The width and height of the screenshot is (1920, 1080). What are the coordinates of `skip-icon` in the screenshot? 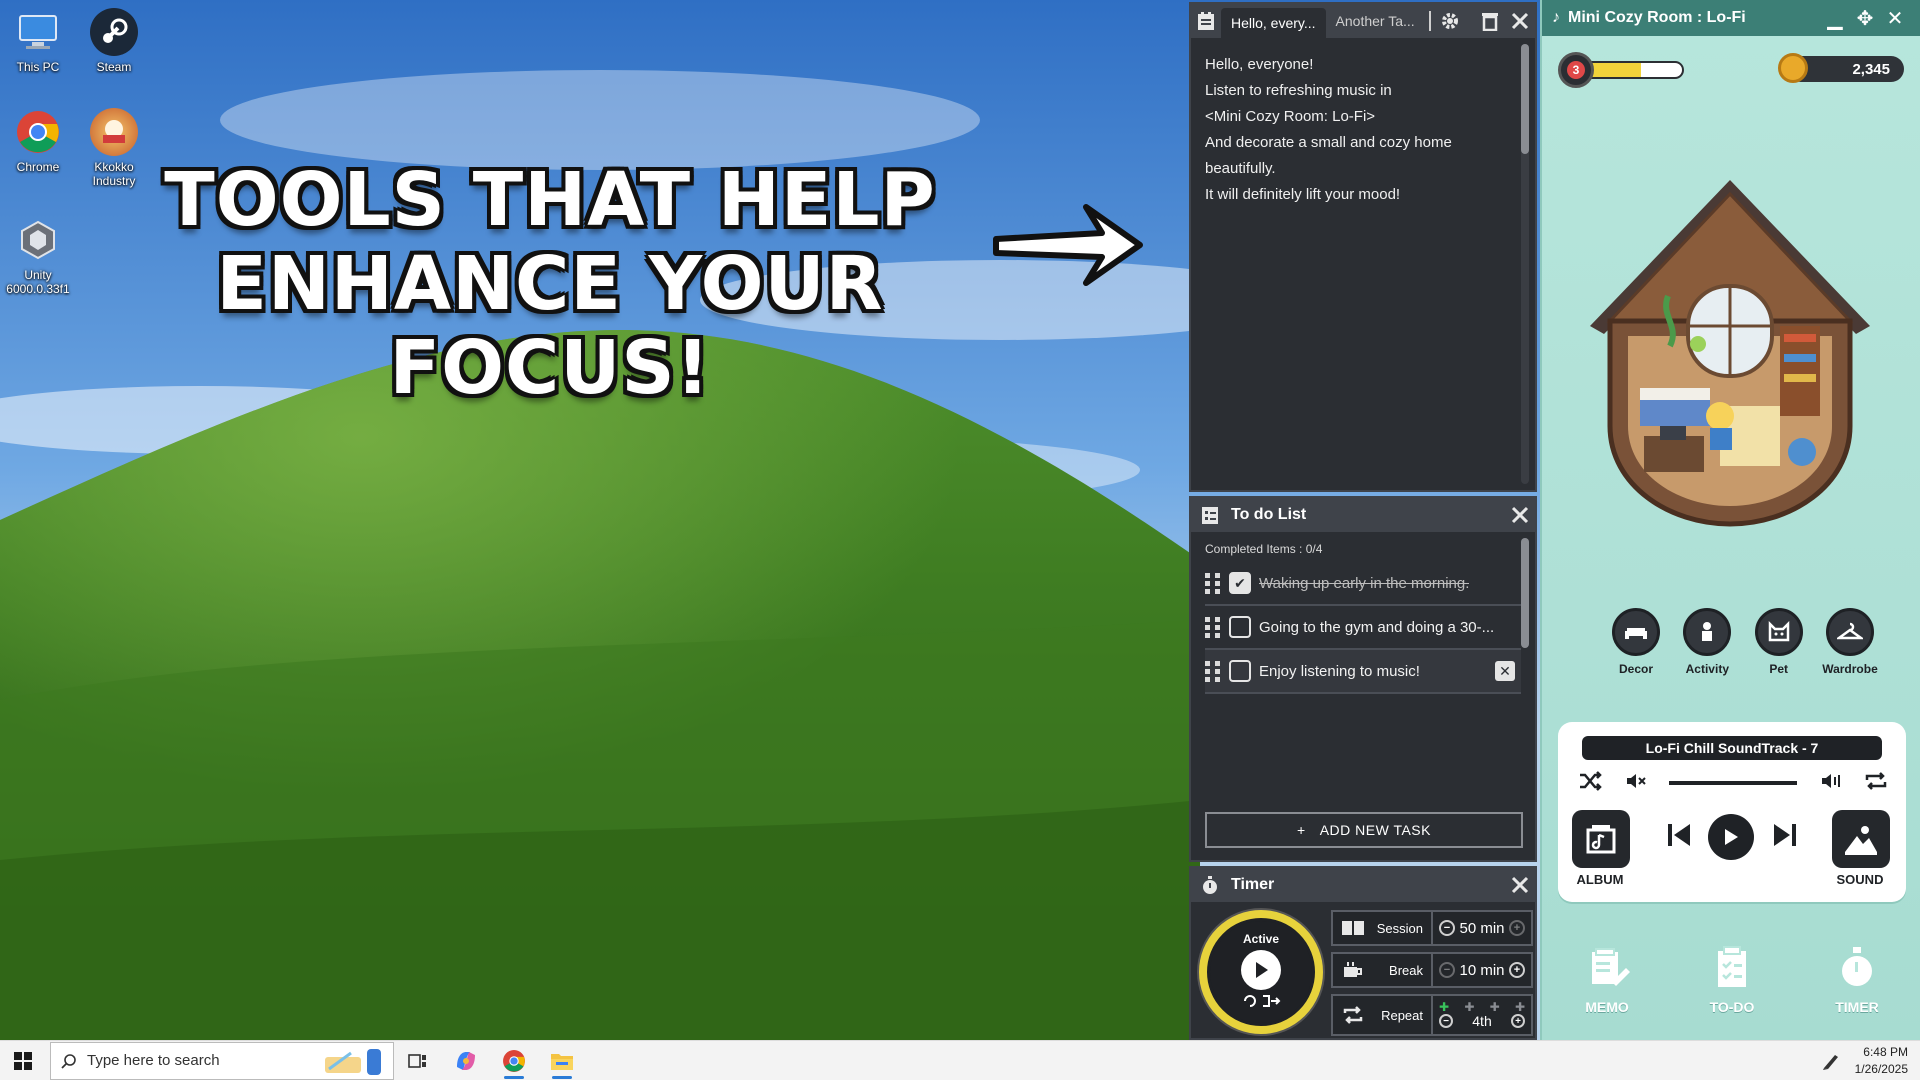 It's located at (1261, 1003).